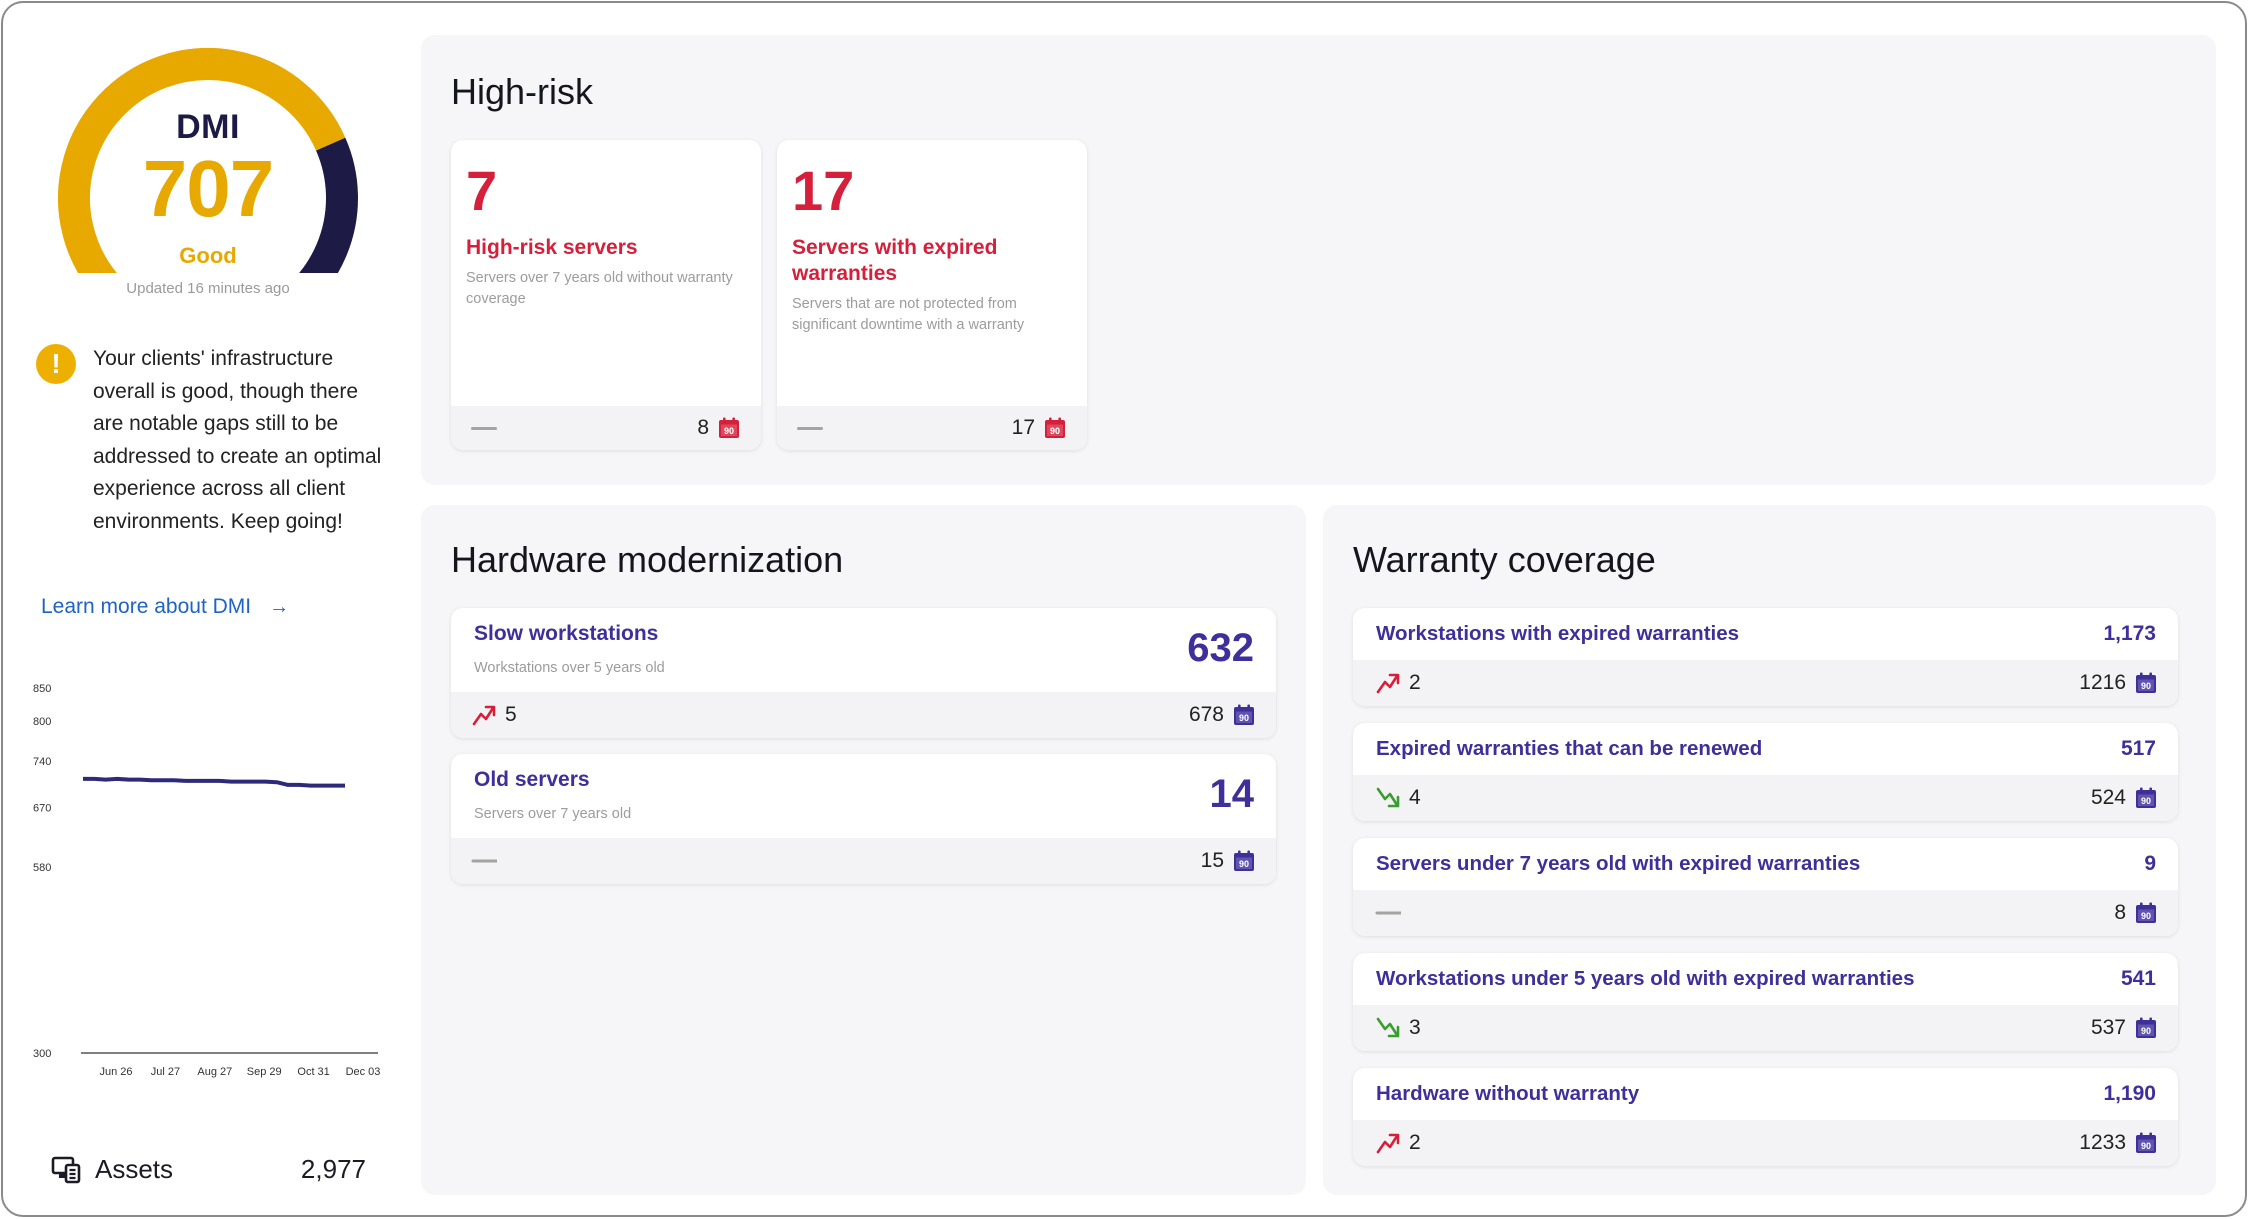  I want to click on dmi-gauge: DMI 707 Good, so click(208, 153).